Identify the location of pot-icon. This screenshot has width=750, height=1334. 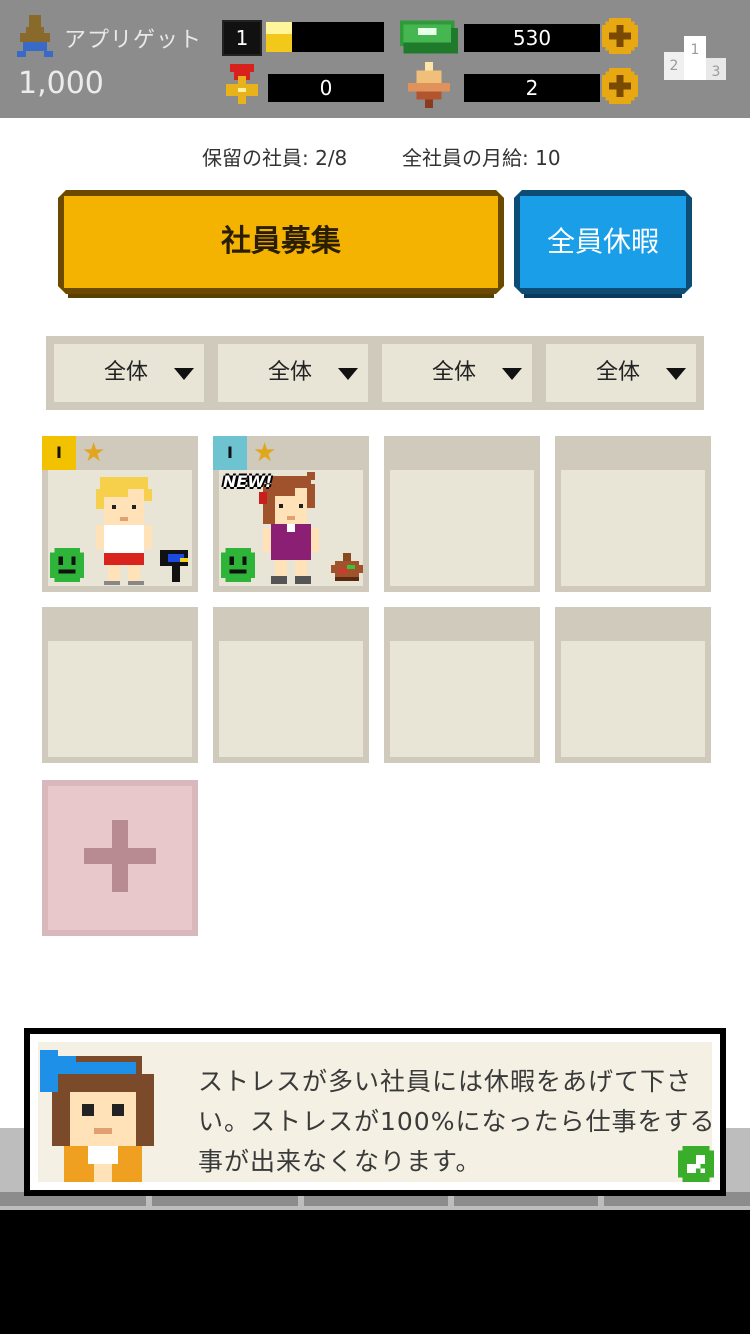
(347, 567).